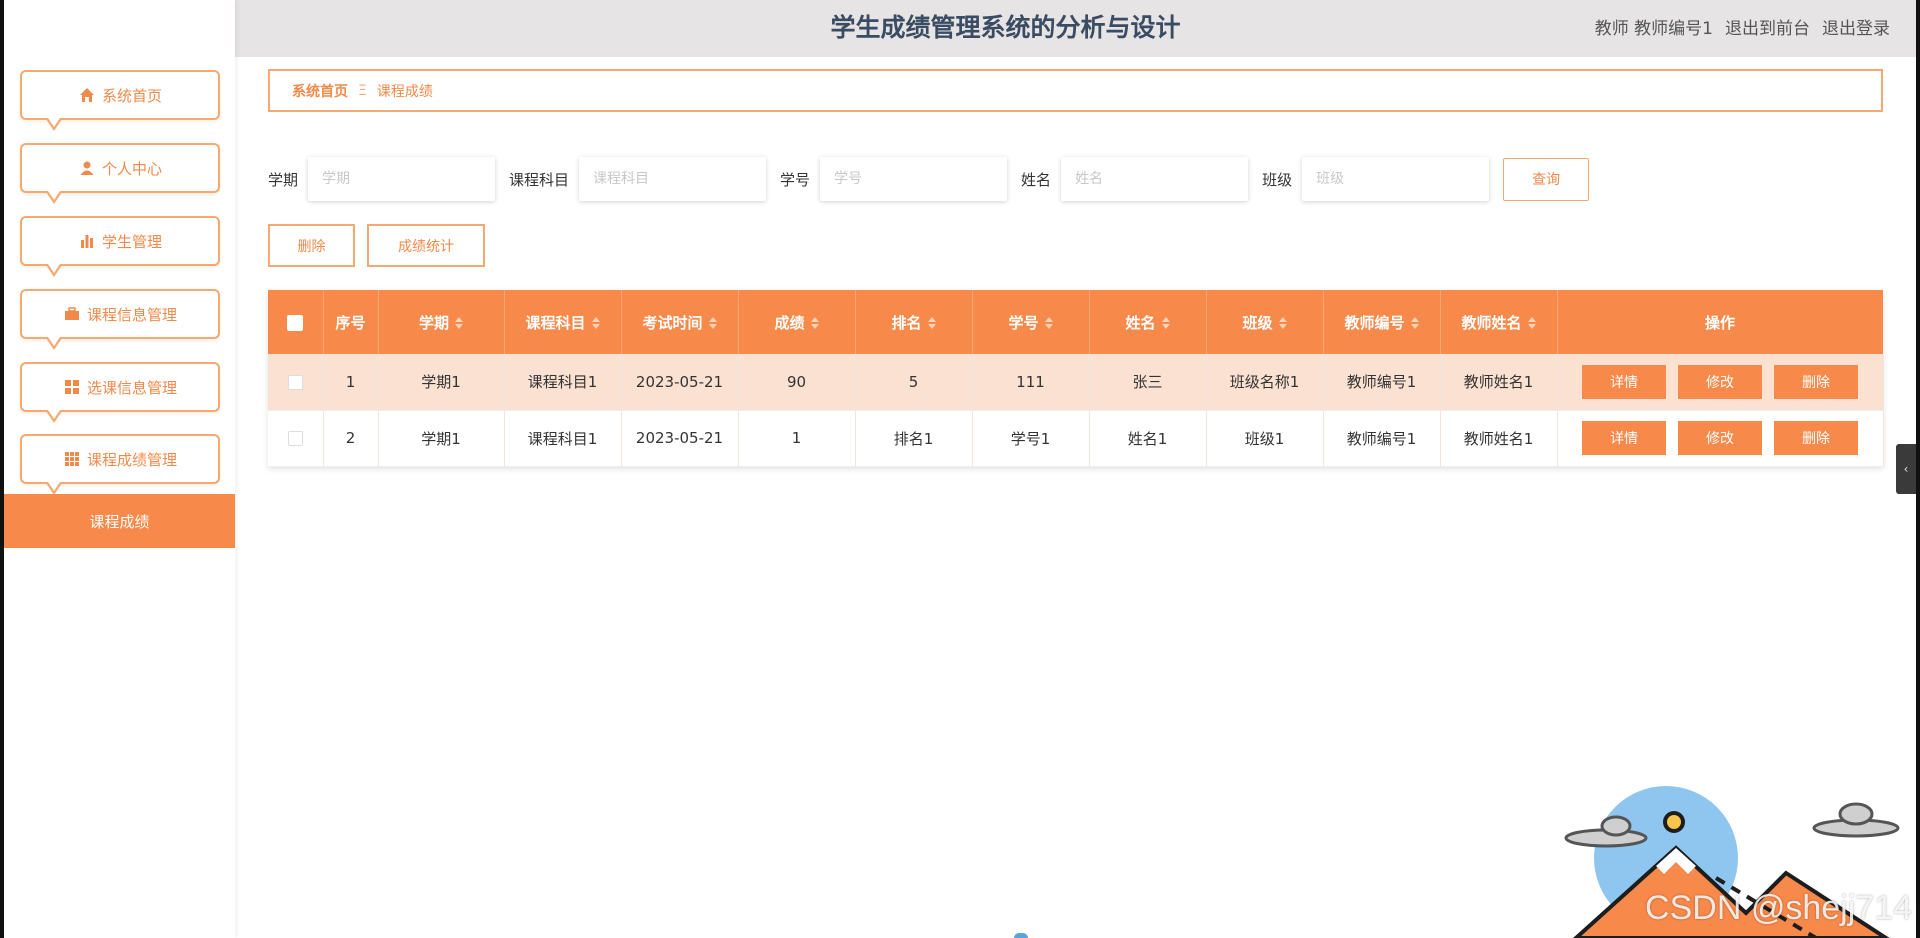  I want to click on cell-no: 1, so click(351, 382).